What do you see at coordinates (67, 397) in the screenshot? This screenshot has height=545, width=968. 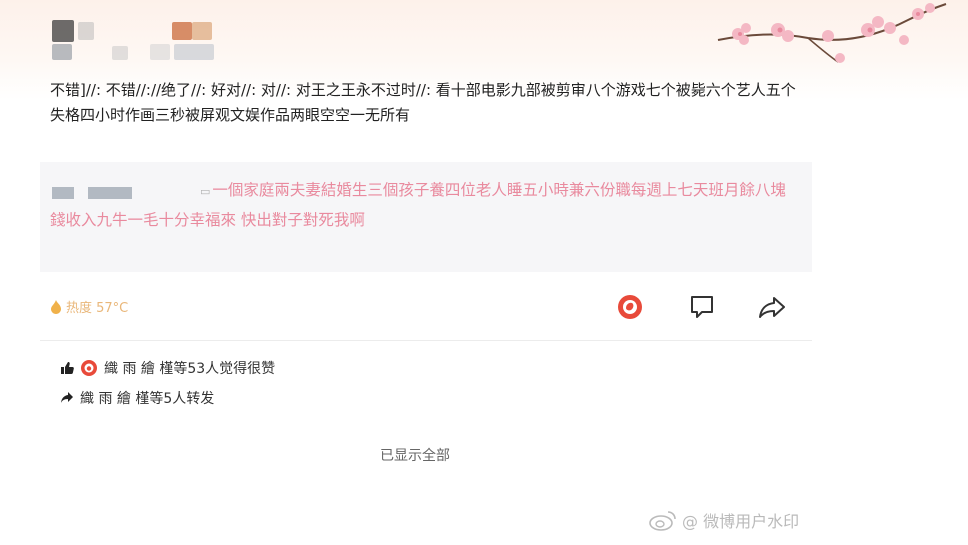 I see `repost-arrow-icon` at bounding box center [67, 397].